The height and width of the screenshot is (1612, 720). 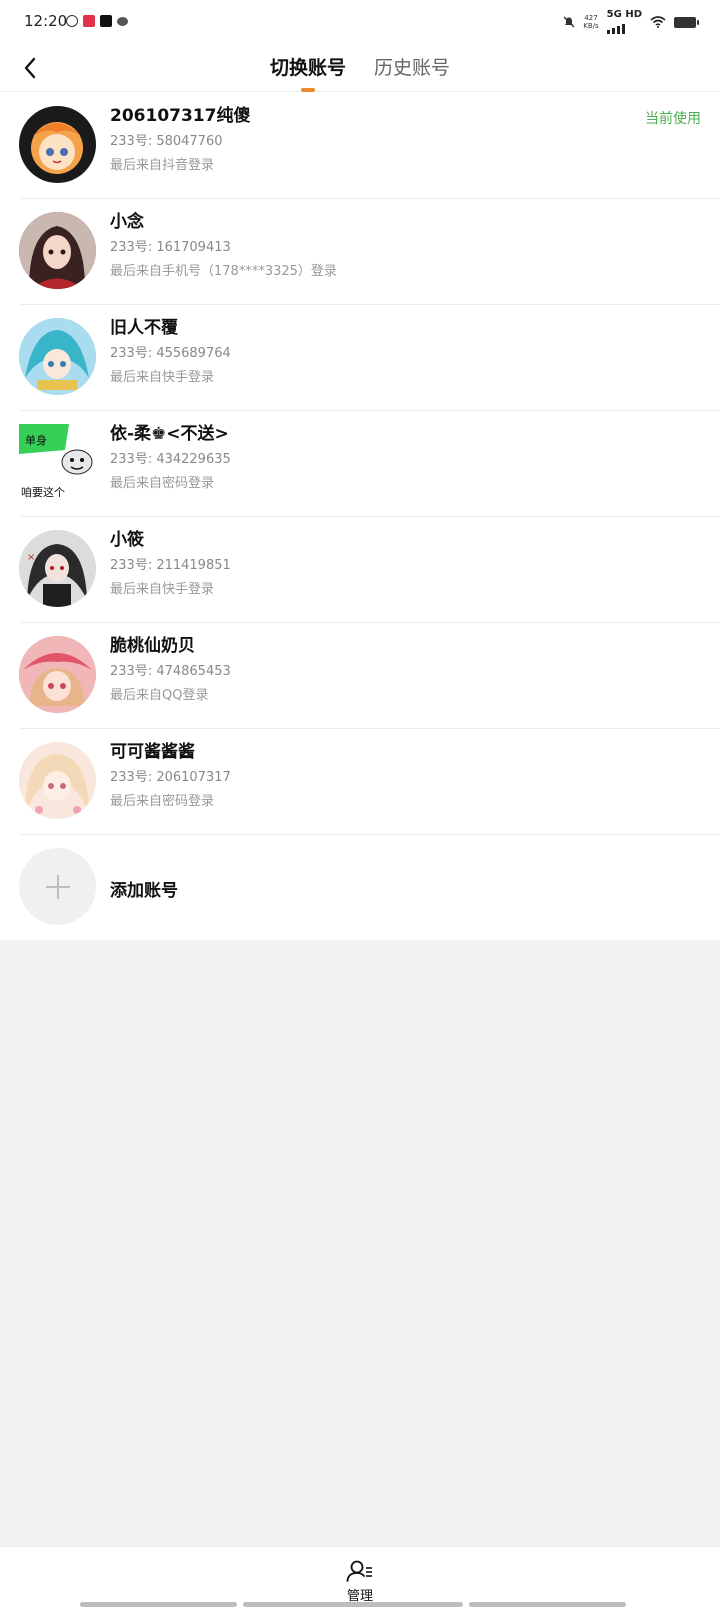 I want to click on tab-label: 历史账号, so click(x=412, y=68).